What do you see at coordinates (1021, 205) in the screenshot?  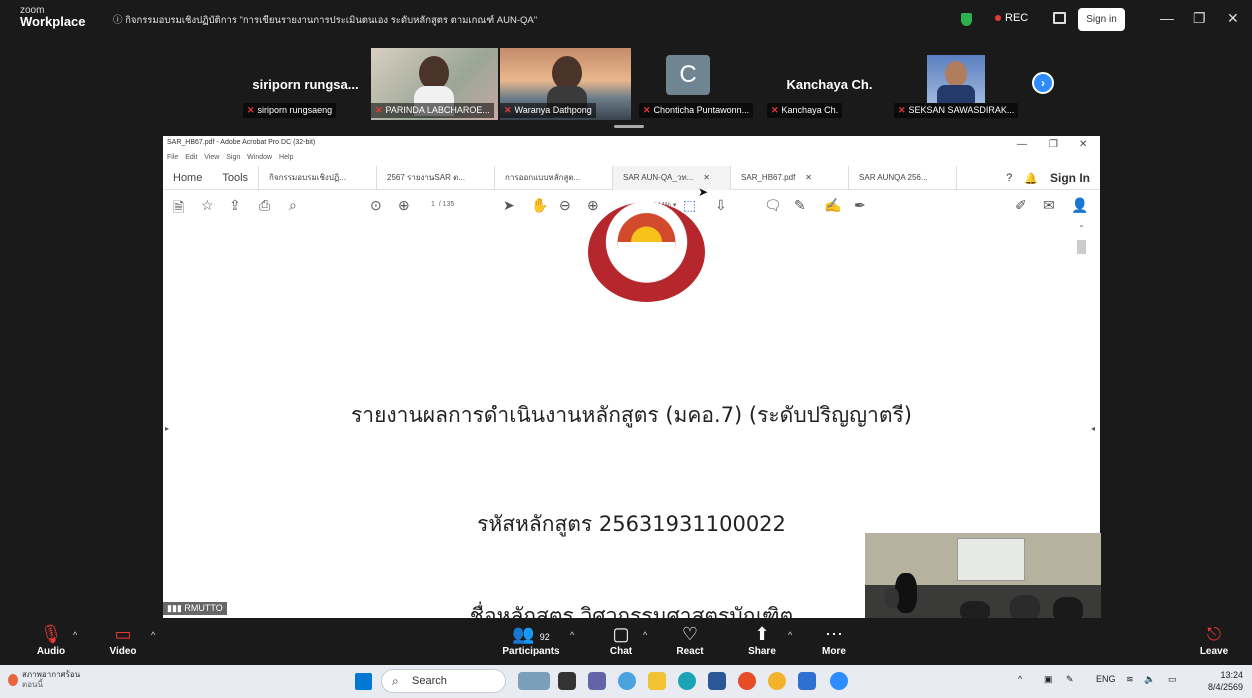 I see `sign-icon: ✐` at bounding box center [1021, 205].